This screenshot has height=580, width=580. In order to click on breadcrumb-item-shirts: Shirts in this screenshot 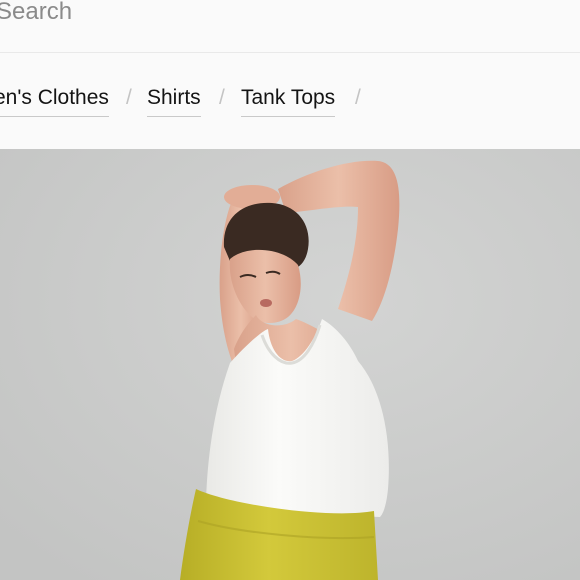, I will do `click(174, 101)`.